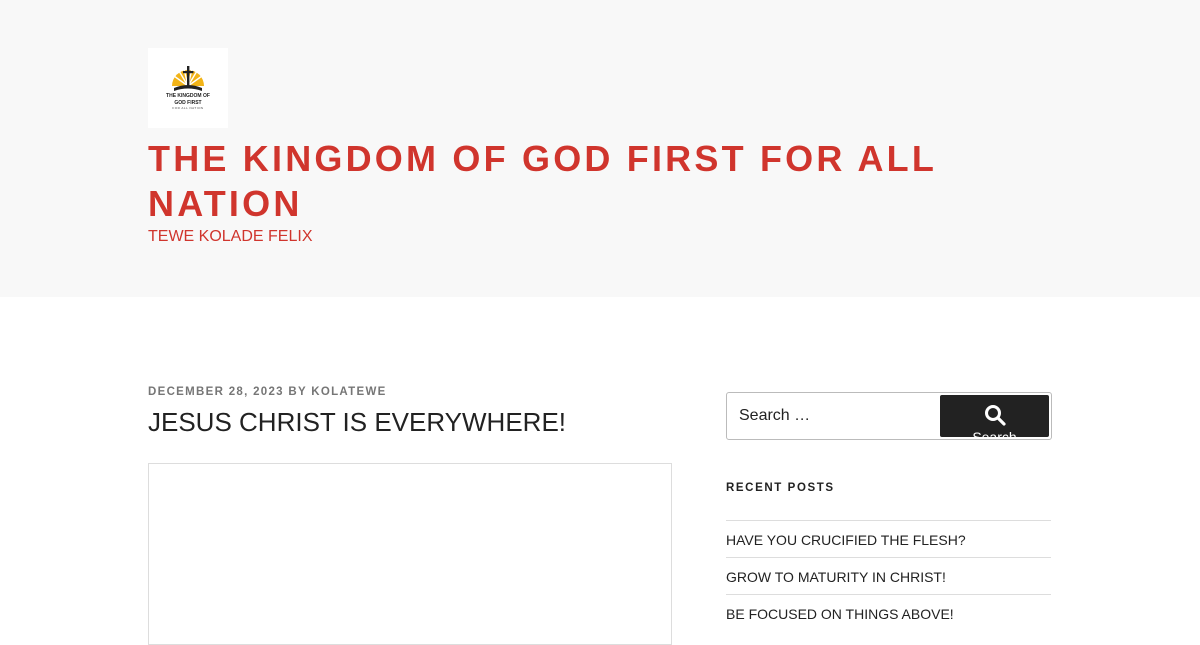 This screenshot has height=645, width=1200. I want to click on logo-text-line1: THE KINGDOM OF, so click(188, 96).